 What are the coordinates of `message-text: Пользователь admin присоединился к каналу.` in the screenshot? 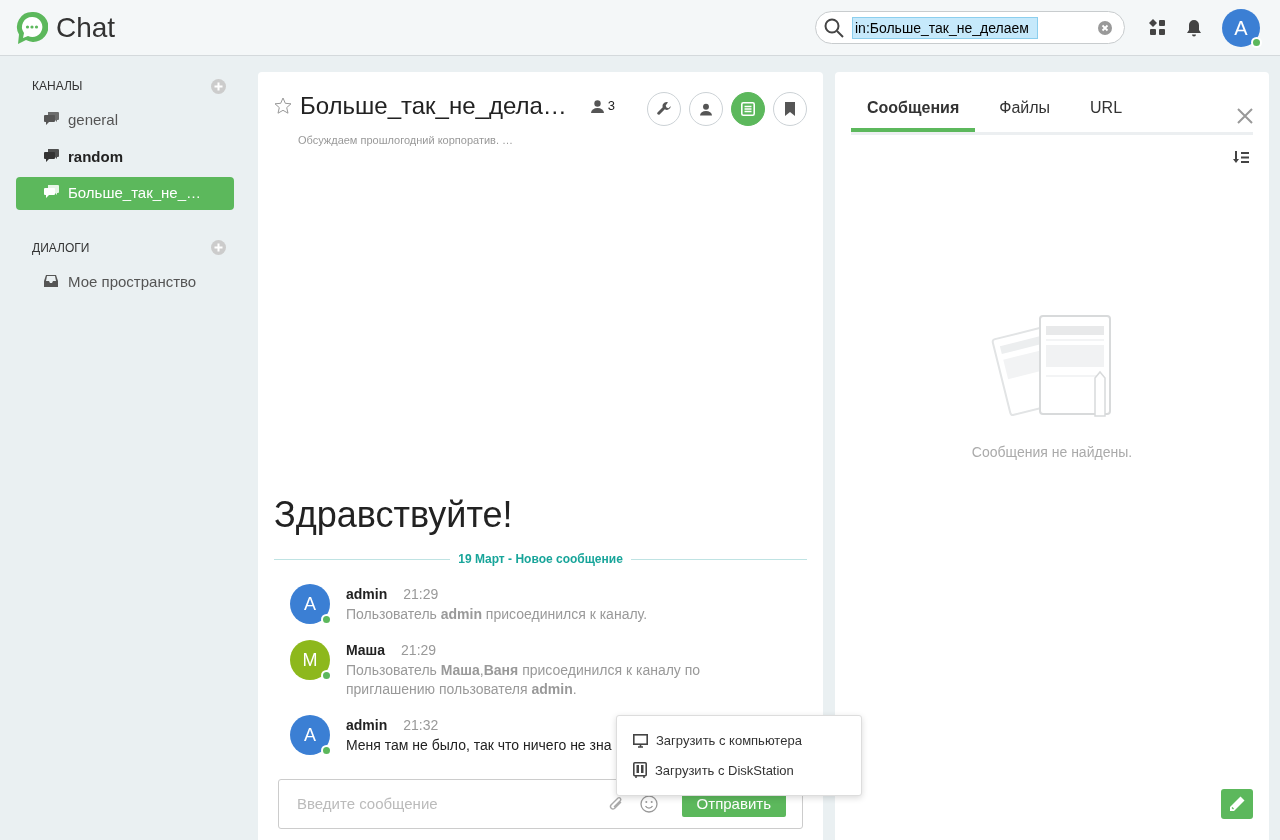 It's located at (497, 614).